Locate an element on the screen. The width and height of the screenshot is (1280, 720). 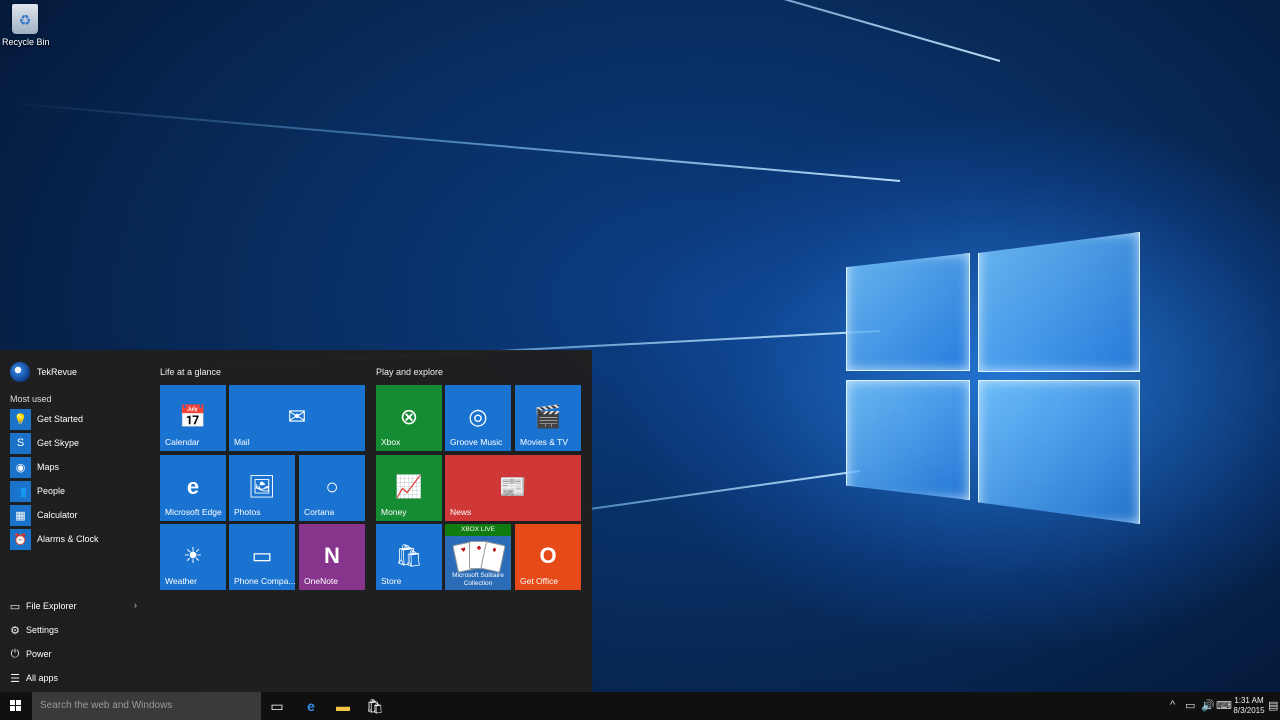
mail-icon: ✉ is located at coordinates (297, 416).